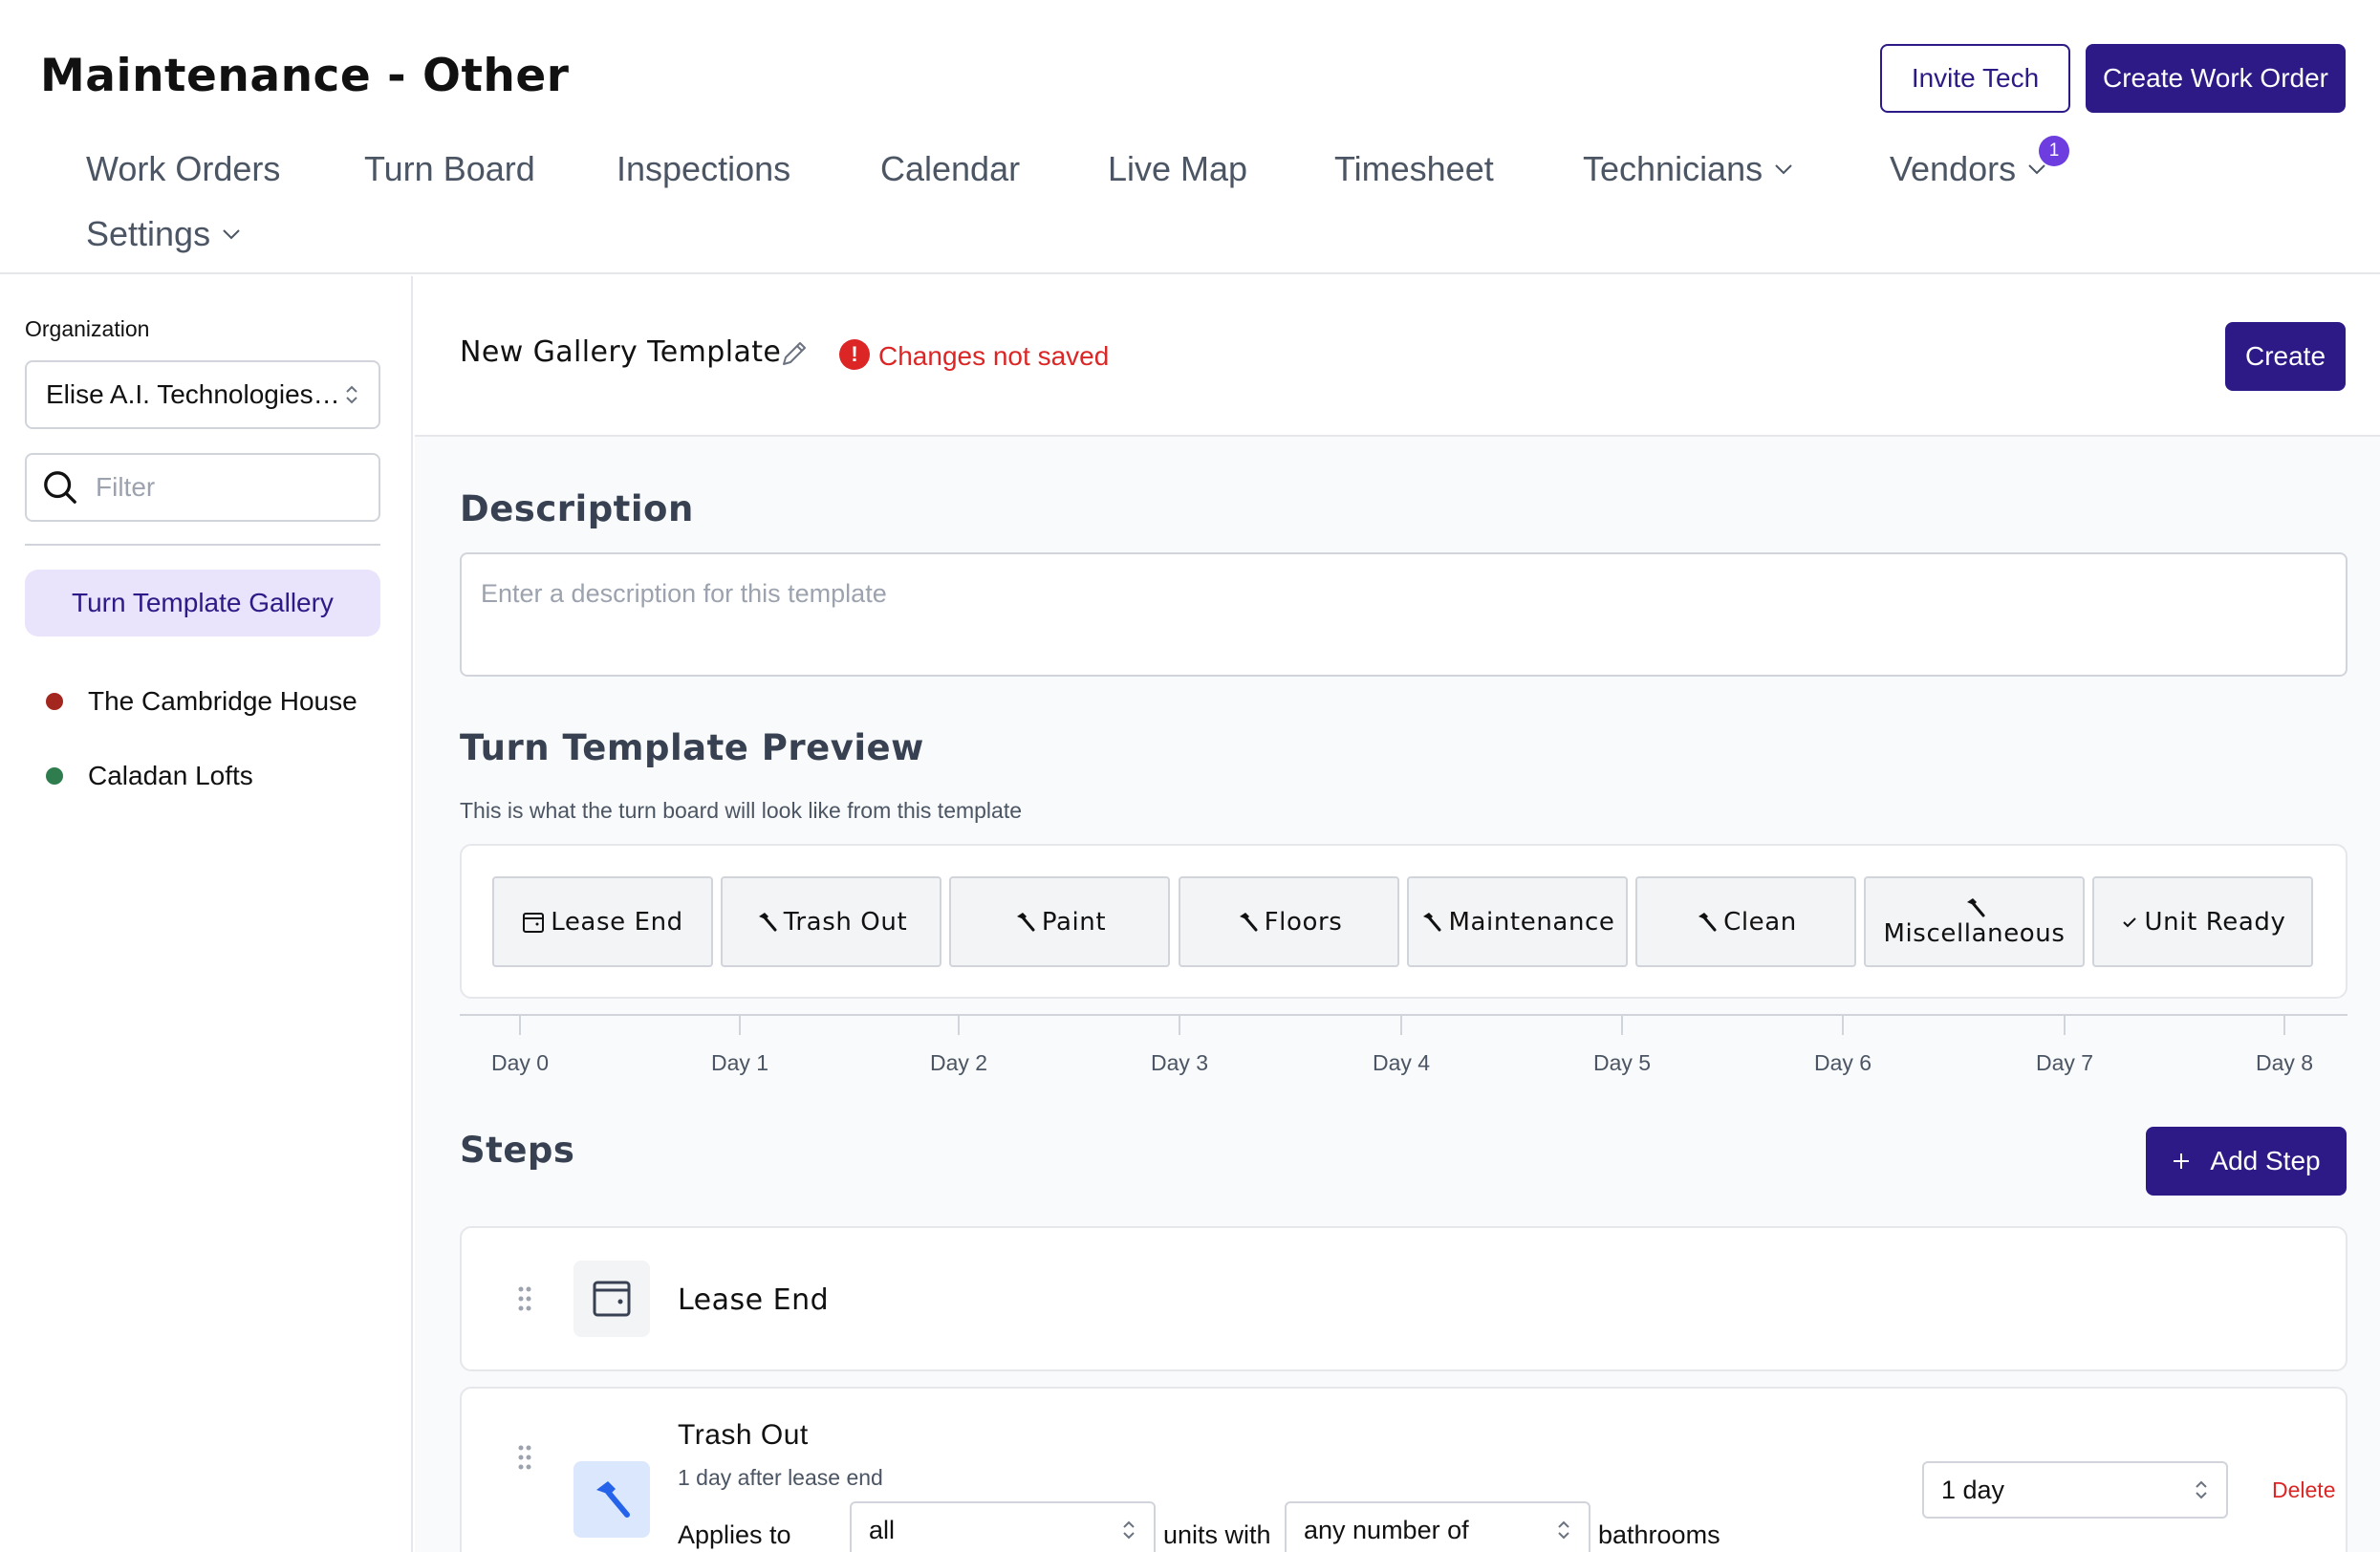  Describe the element at coordinates (517, 1150) in the screenshot. I see `steps-title: Steps` at that location.